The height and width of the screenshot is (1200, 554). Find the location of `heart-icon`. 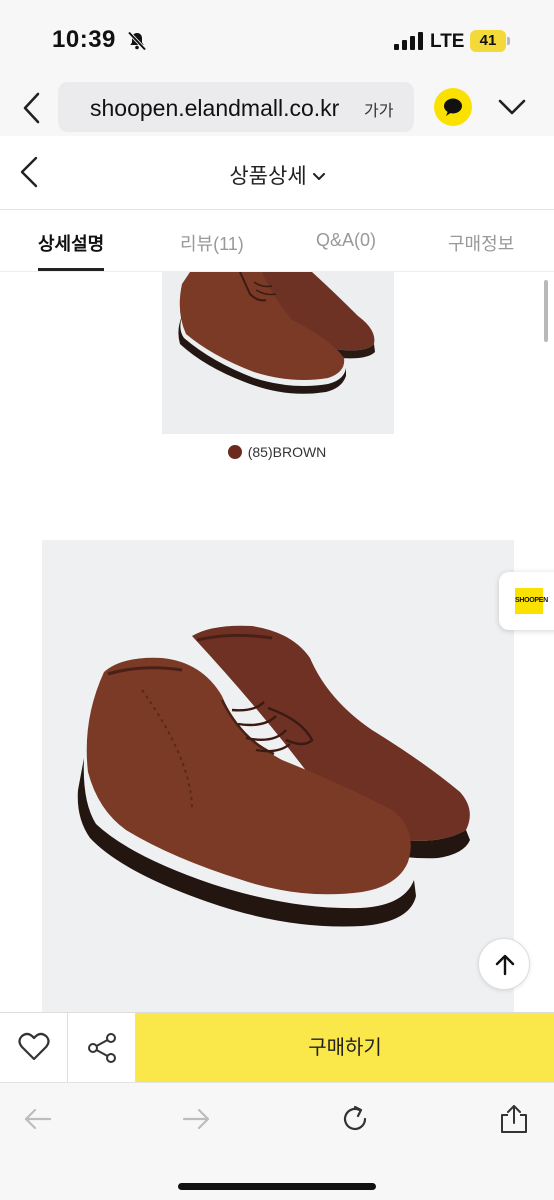

heart-icon is located at coordinates (34, 1046).